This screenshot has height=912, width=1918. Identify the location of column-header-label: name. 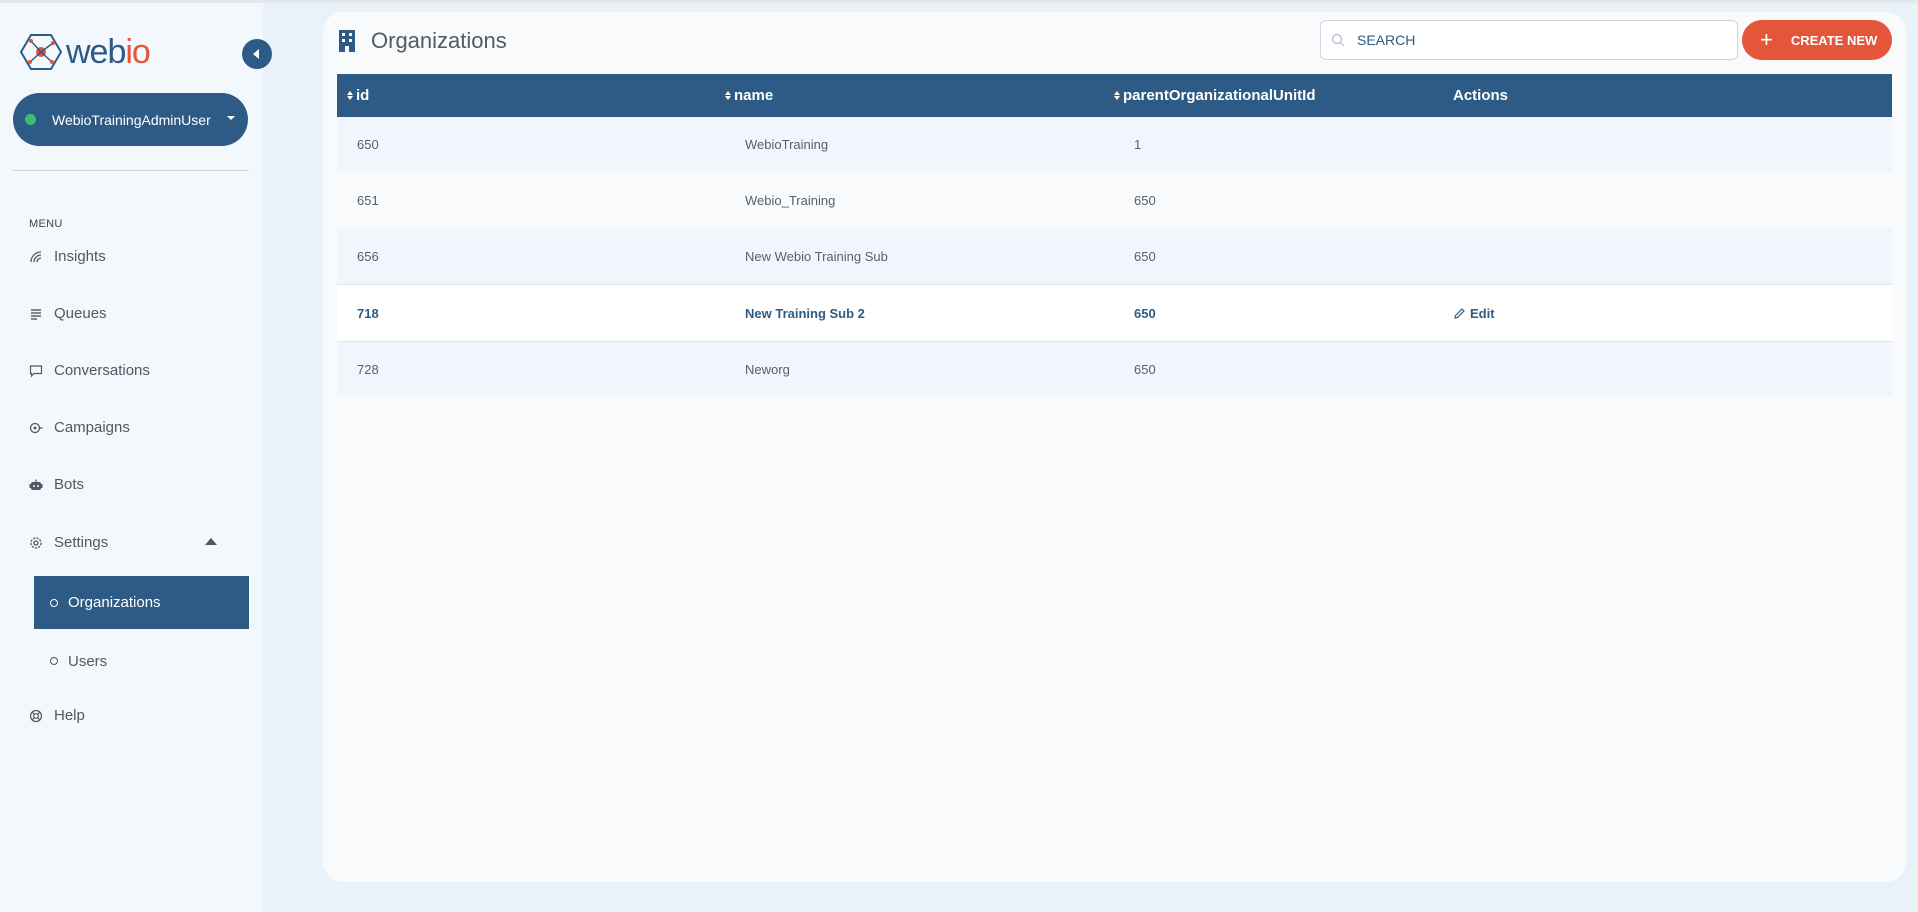
(754, 95).